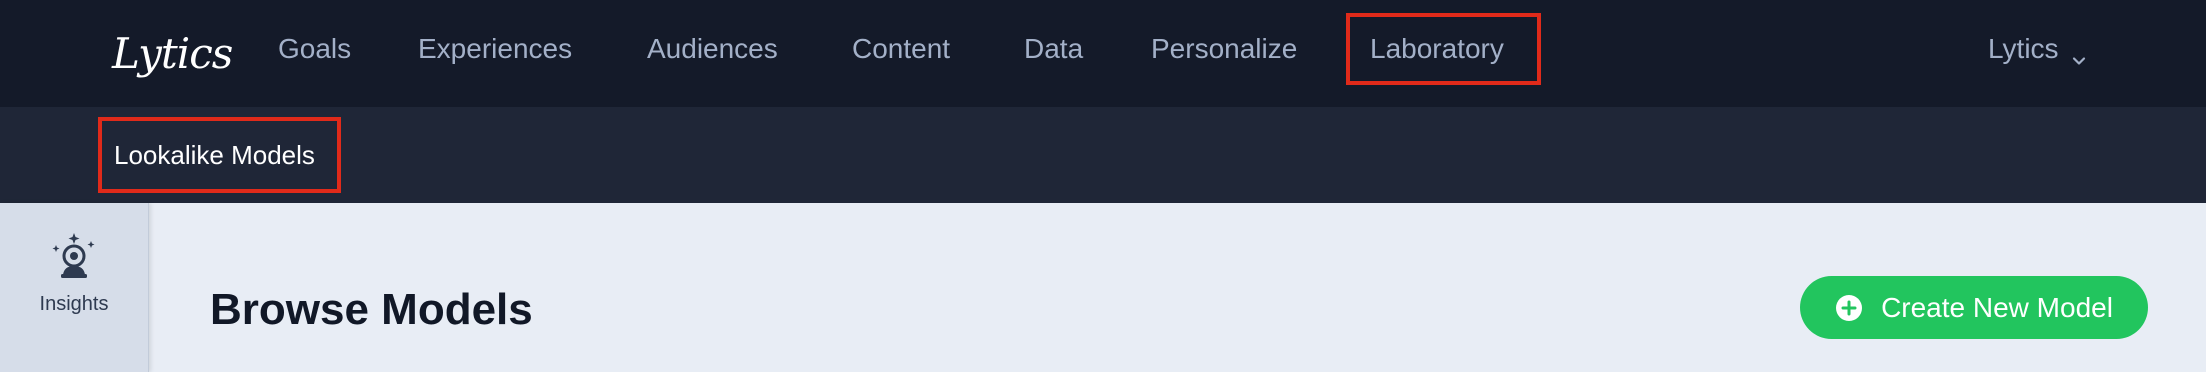  Describe the element at coordinates (314, 49) in the screenshot. I see `nav-item-goals: Goals` at that location.